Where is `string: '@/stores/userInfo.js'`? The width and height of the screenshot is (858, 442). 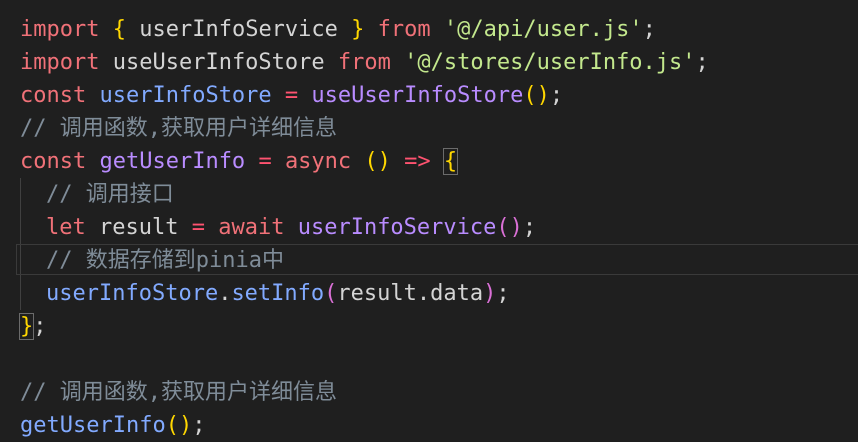
string: '@/stores/userInfo.js' is located at coordinates (550, 62).